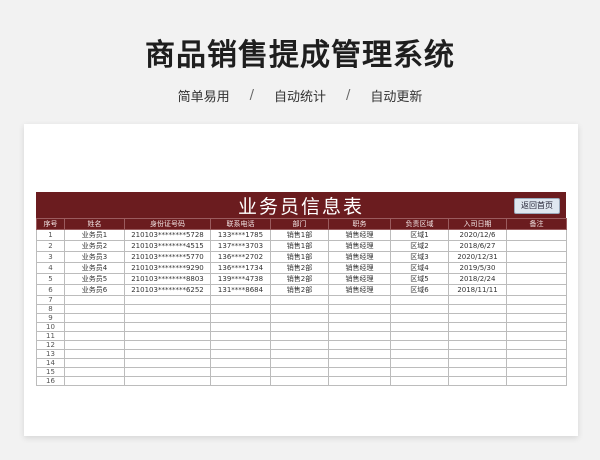 The image size is (600, 460). I want to click on table-cell: 210103********5770, so click(167, 257).